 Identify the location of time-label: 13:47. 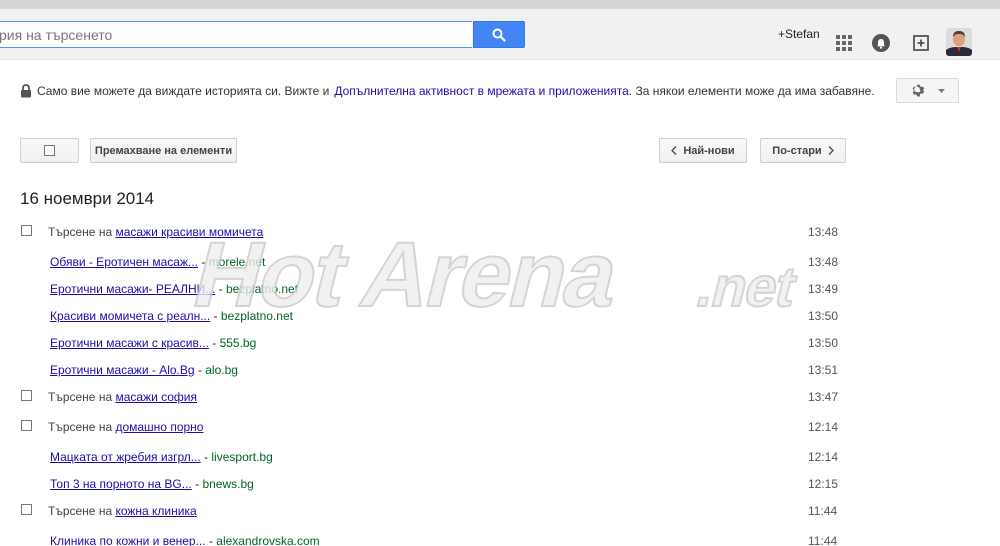
(823, 397).